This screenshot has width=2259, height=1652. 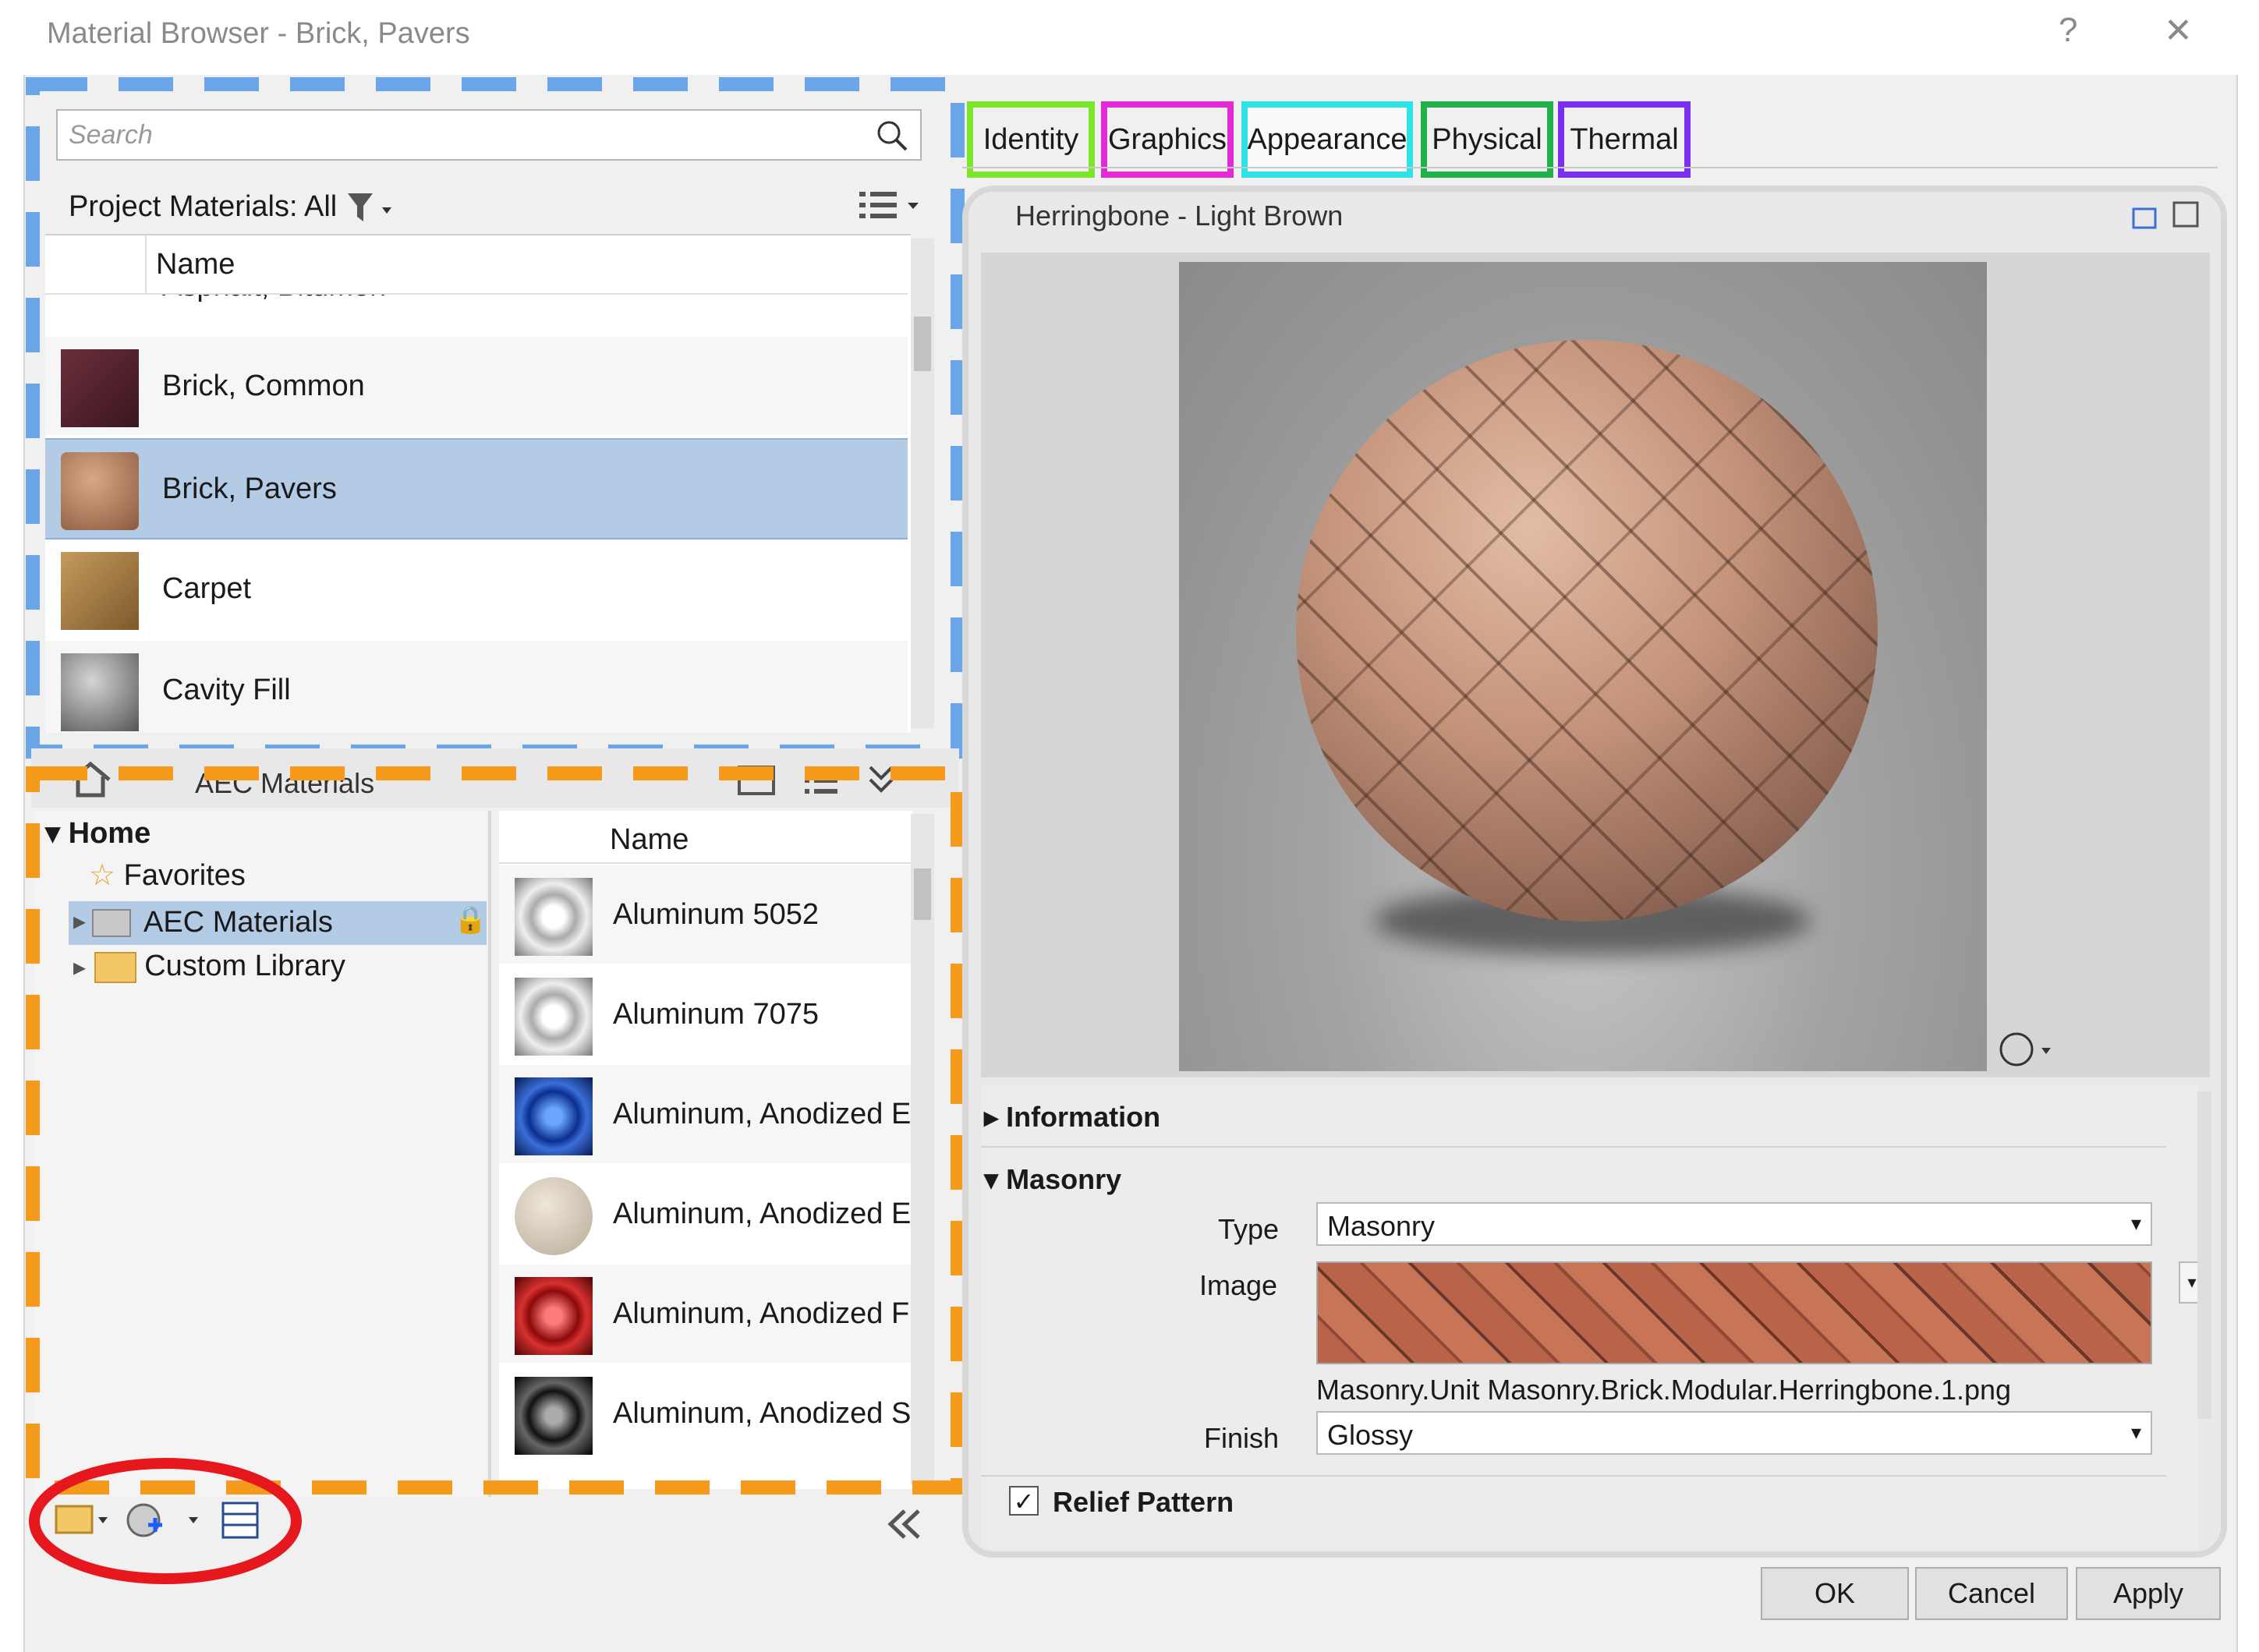 I want to click on section-information-label: Information, so click(x=1083, y=1117).